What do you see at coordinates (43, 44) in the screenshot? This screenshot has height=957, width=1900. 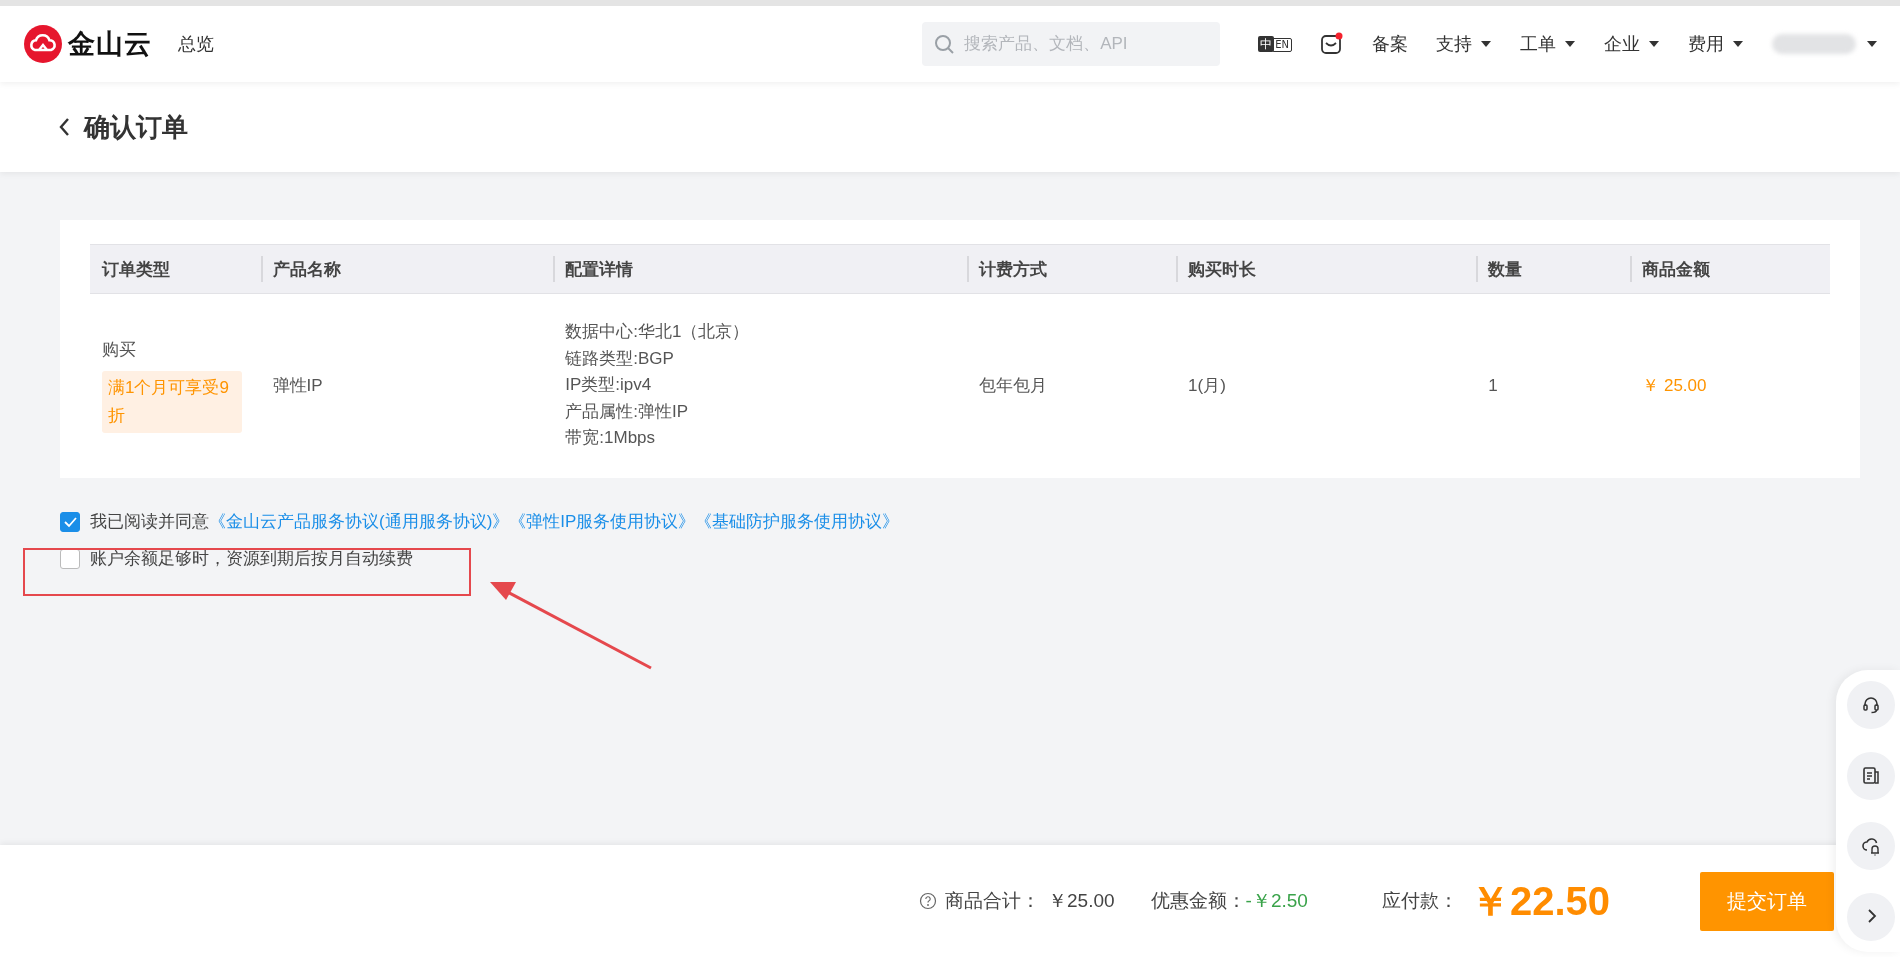 I see `cloud-logo-icon` at bounding box center [43, 44].